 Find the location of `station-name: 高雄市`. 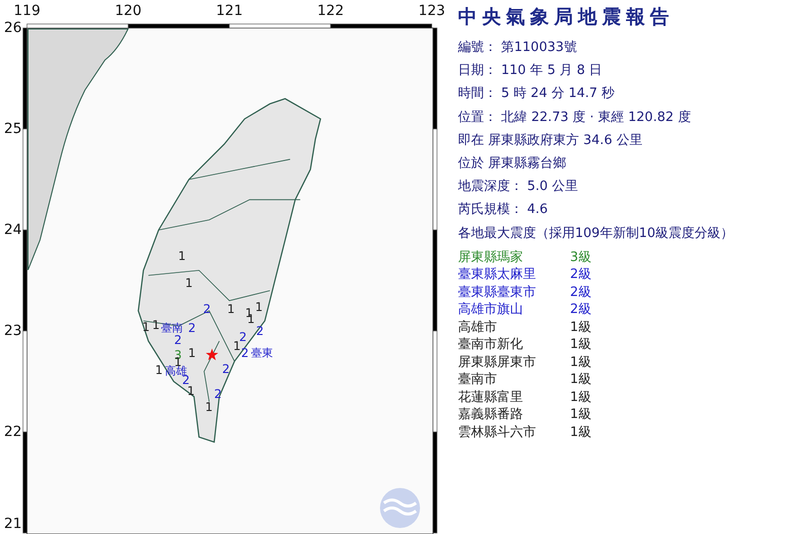

station-name: 高雄市 is located at coordinates (478, 327).